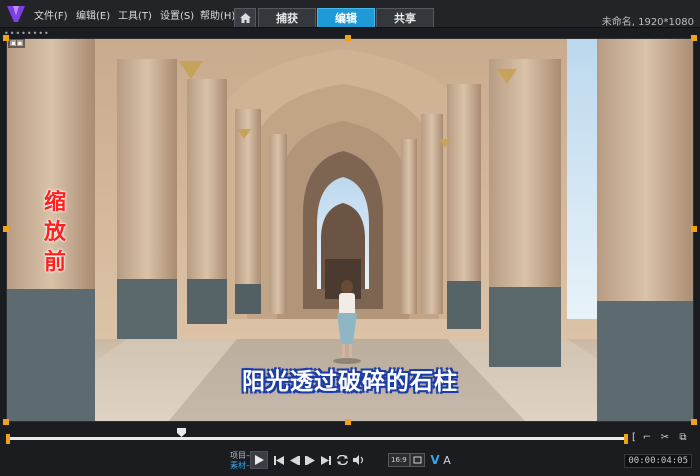 This screenshot has width=700, height=476. I want to click on scrubber-bar: [ ⌐ ✂ ⧉, so click(350, 437).